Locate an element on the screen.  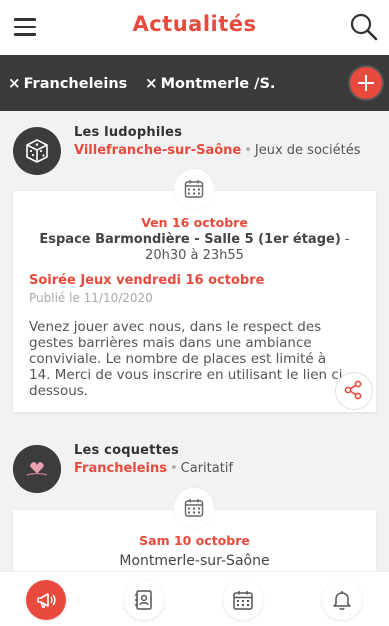
add-filter-button is located at coordinates (366, 83).